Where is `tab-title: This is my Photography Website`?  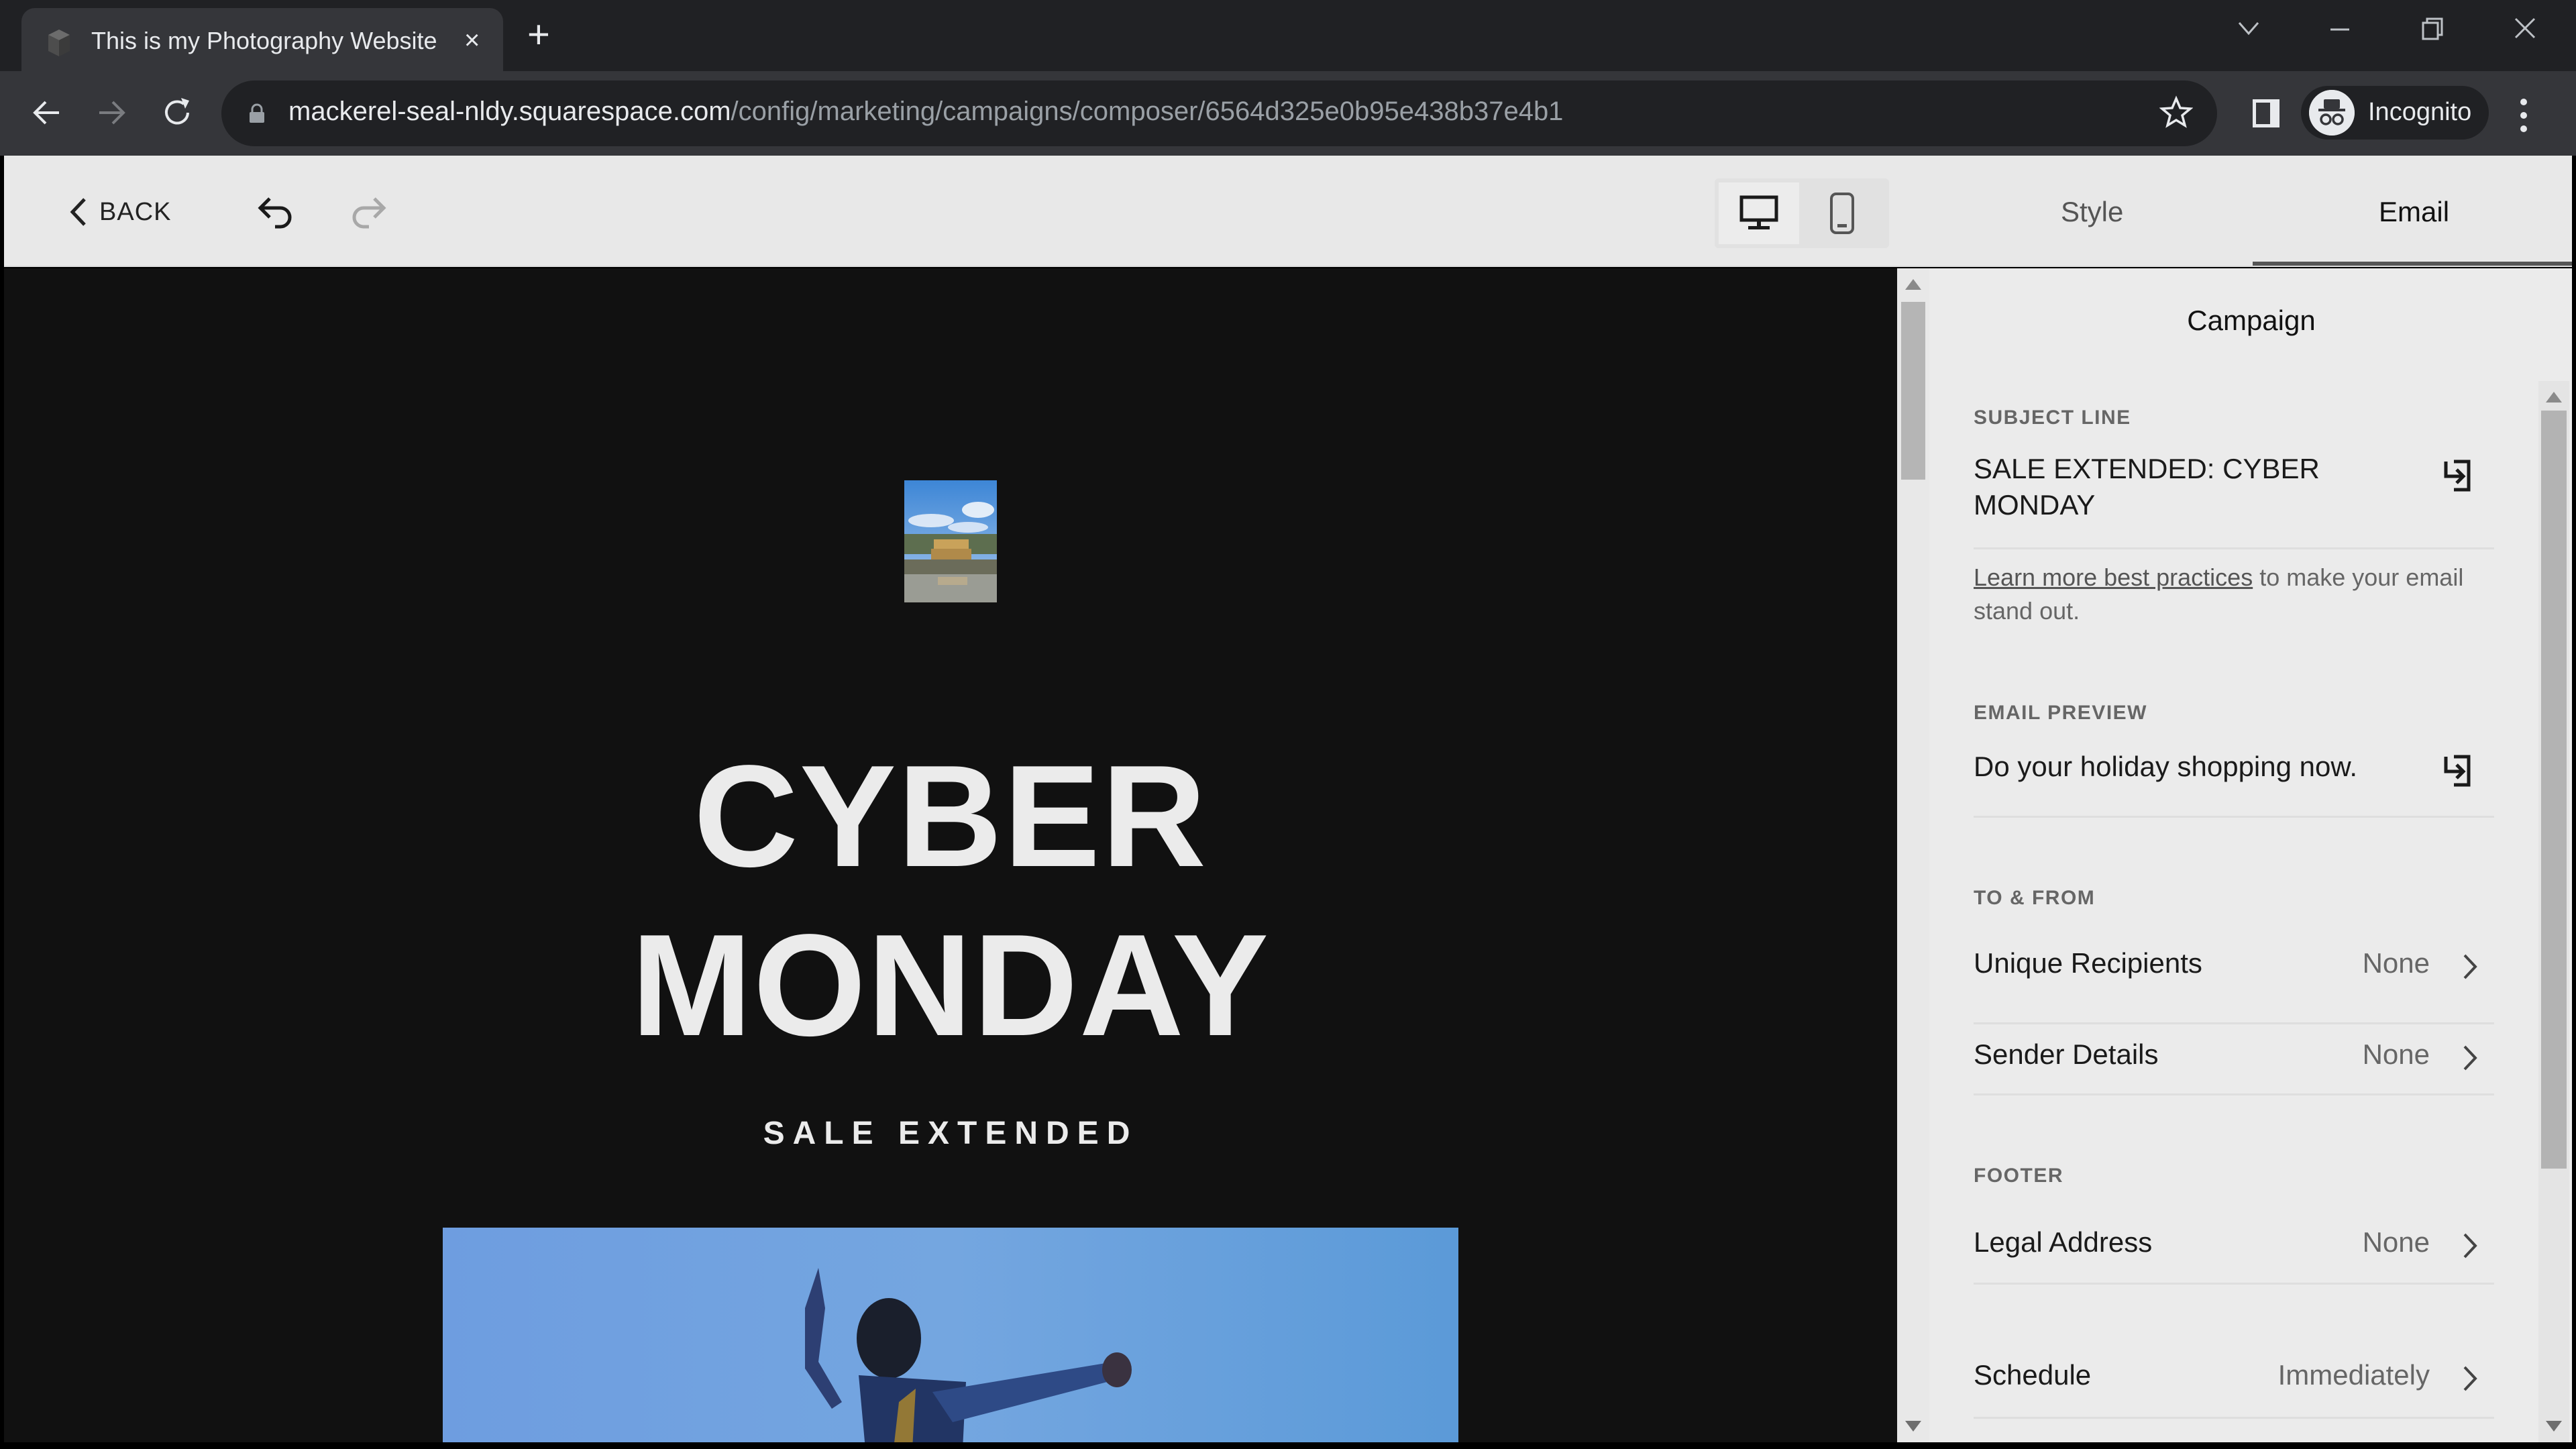
tab-title: This is my Photography Website is located at coordinates (264, 40).